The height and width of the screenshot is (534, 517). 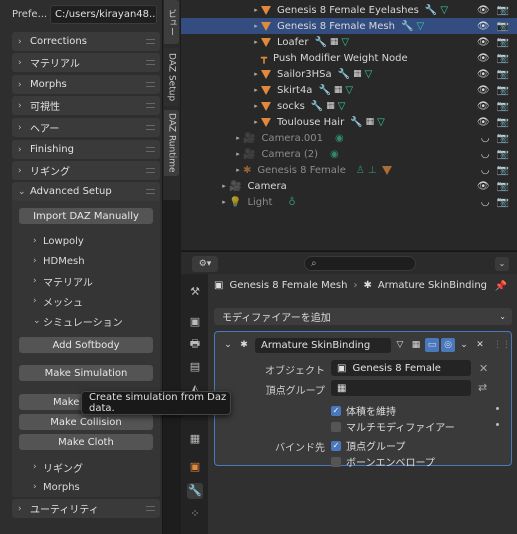 I want to click on modifier-tab-icon: 🔧, so click(x=195, y=491).